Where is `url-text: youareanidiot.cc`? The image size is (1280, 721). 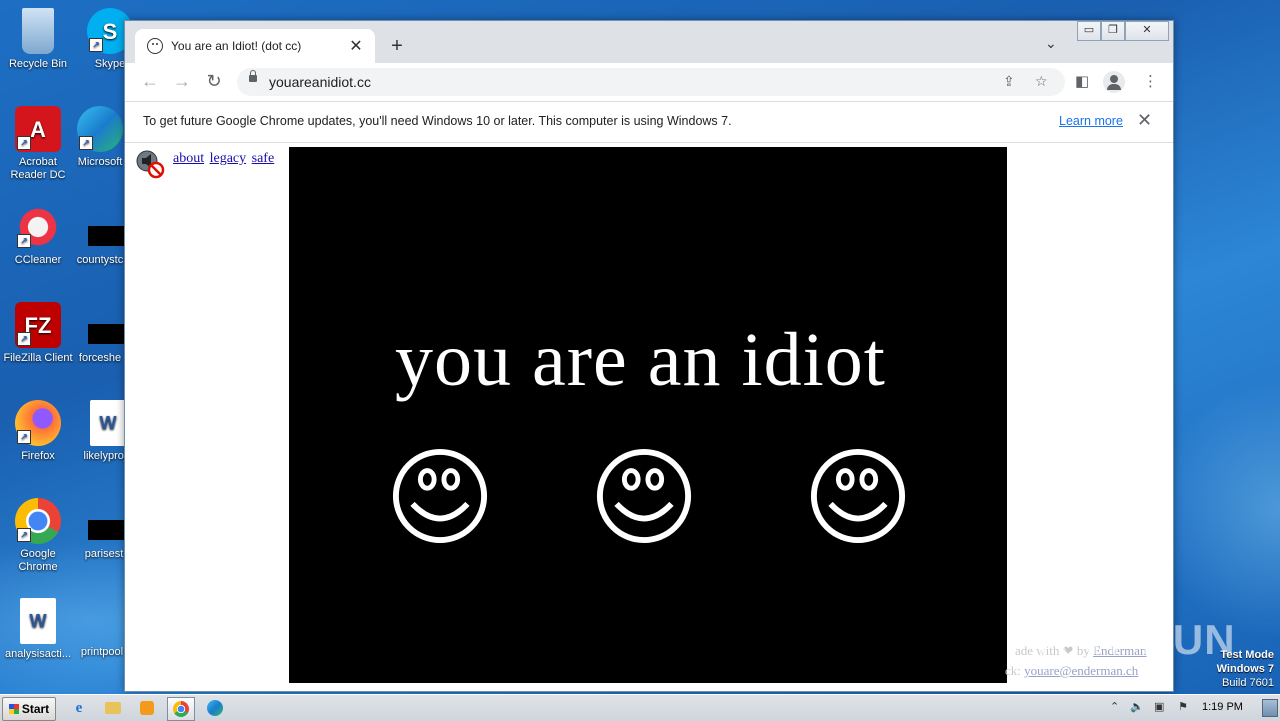 url-text: youareanidiot.cc is located at coordinates (320, 82).